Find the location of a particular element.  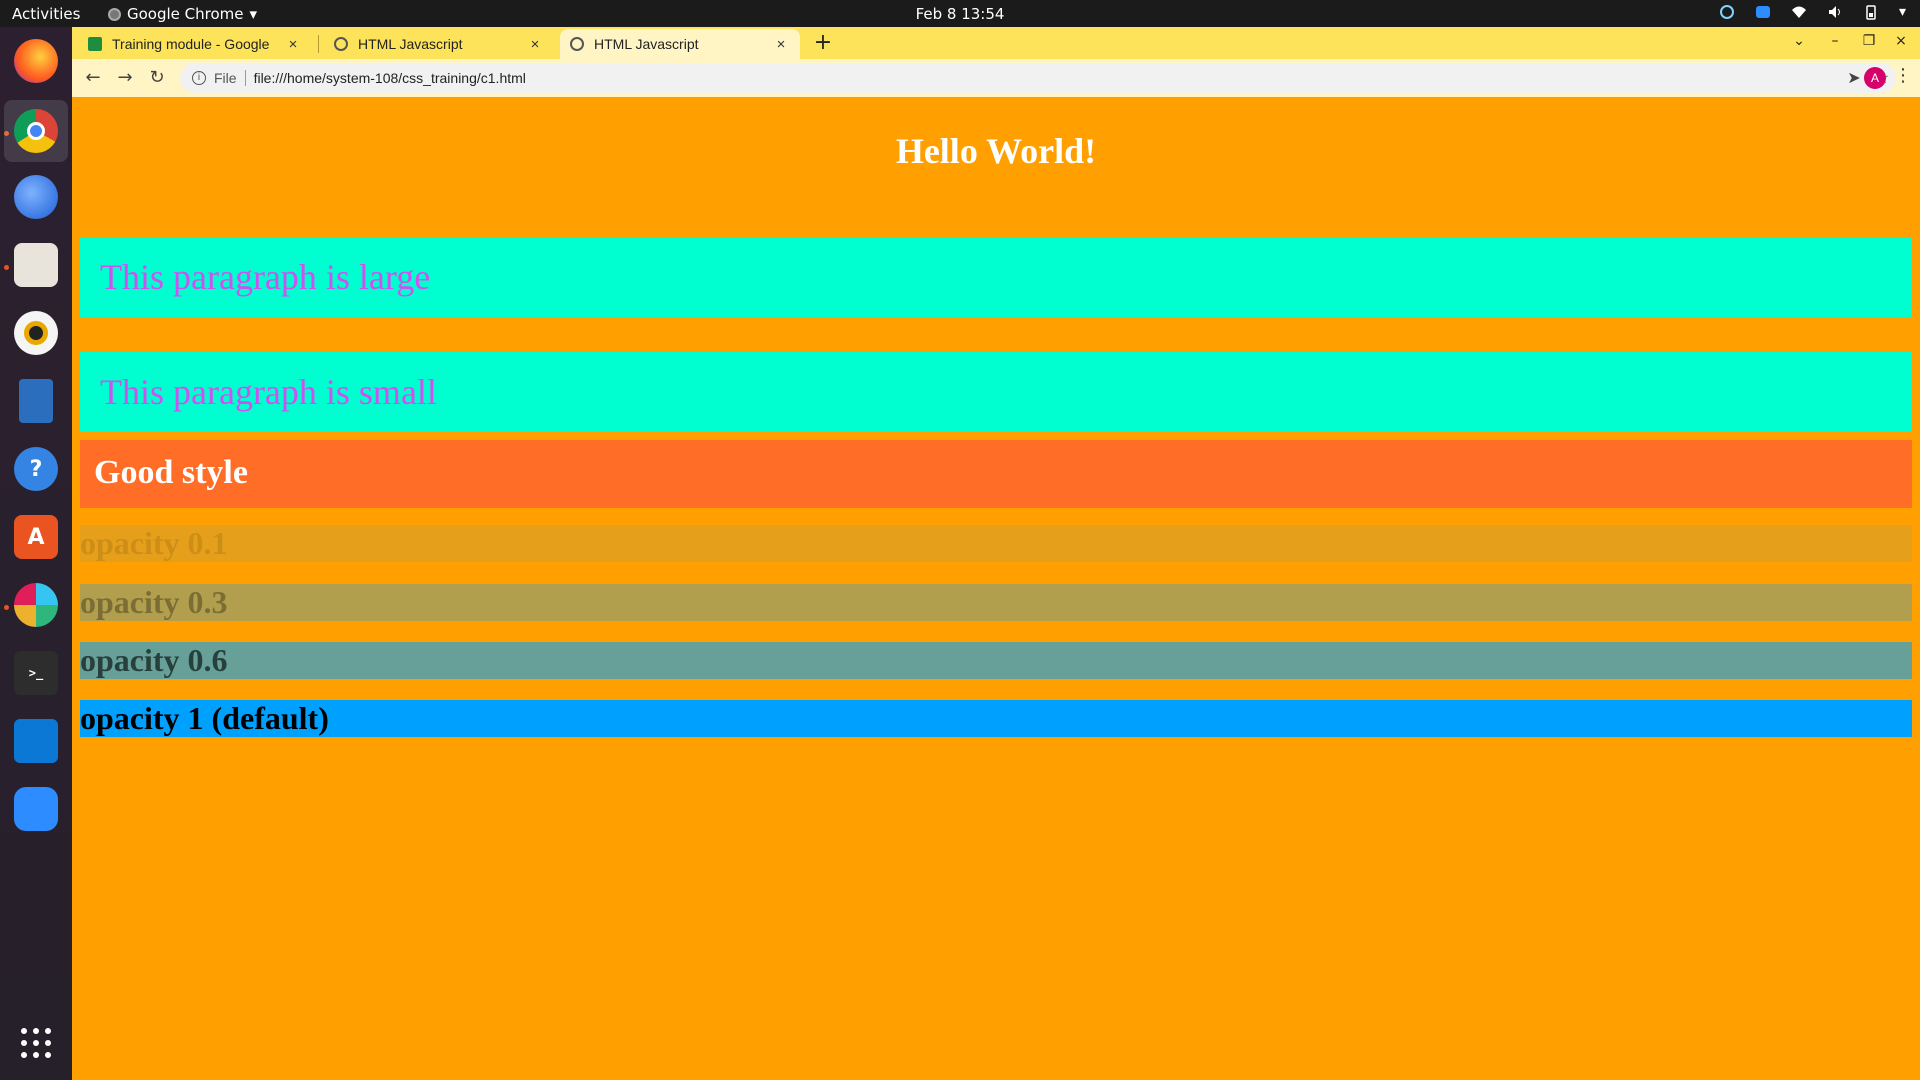

opacity-bar-0-1: opacity 0.1 is located at coordinates (996, 543).